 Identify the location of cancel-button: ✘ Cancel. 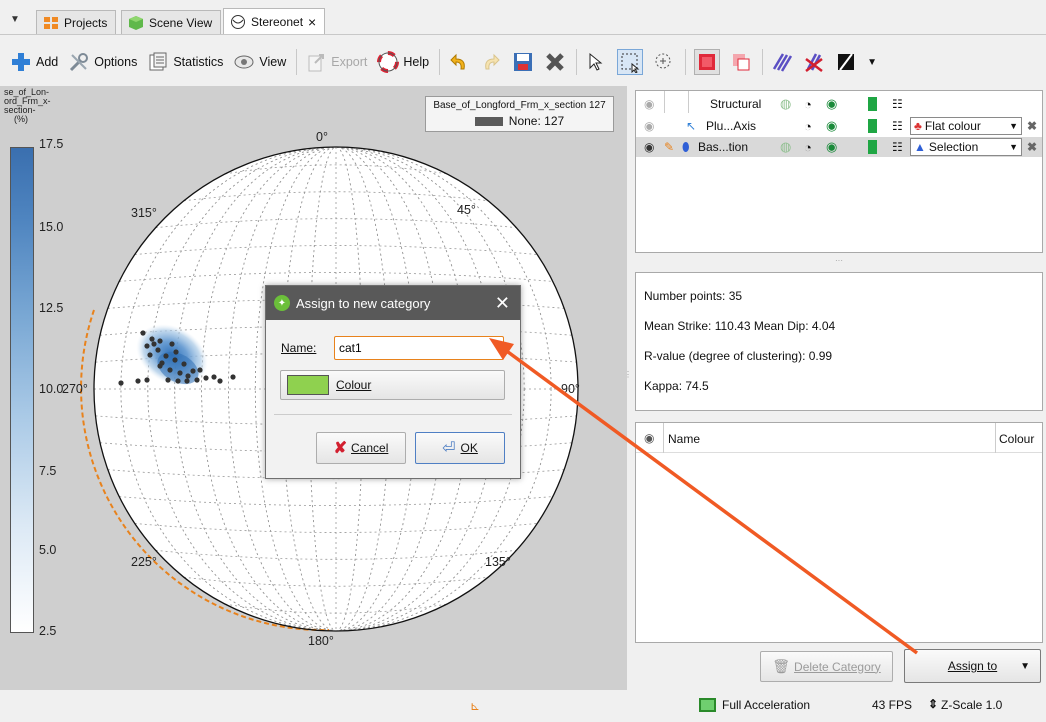
(361, 448).